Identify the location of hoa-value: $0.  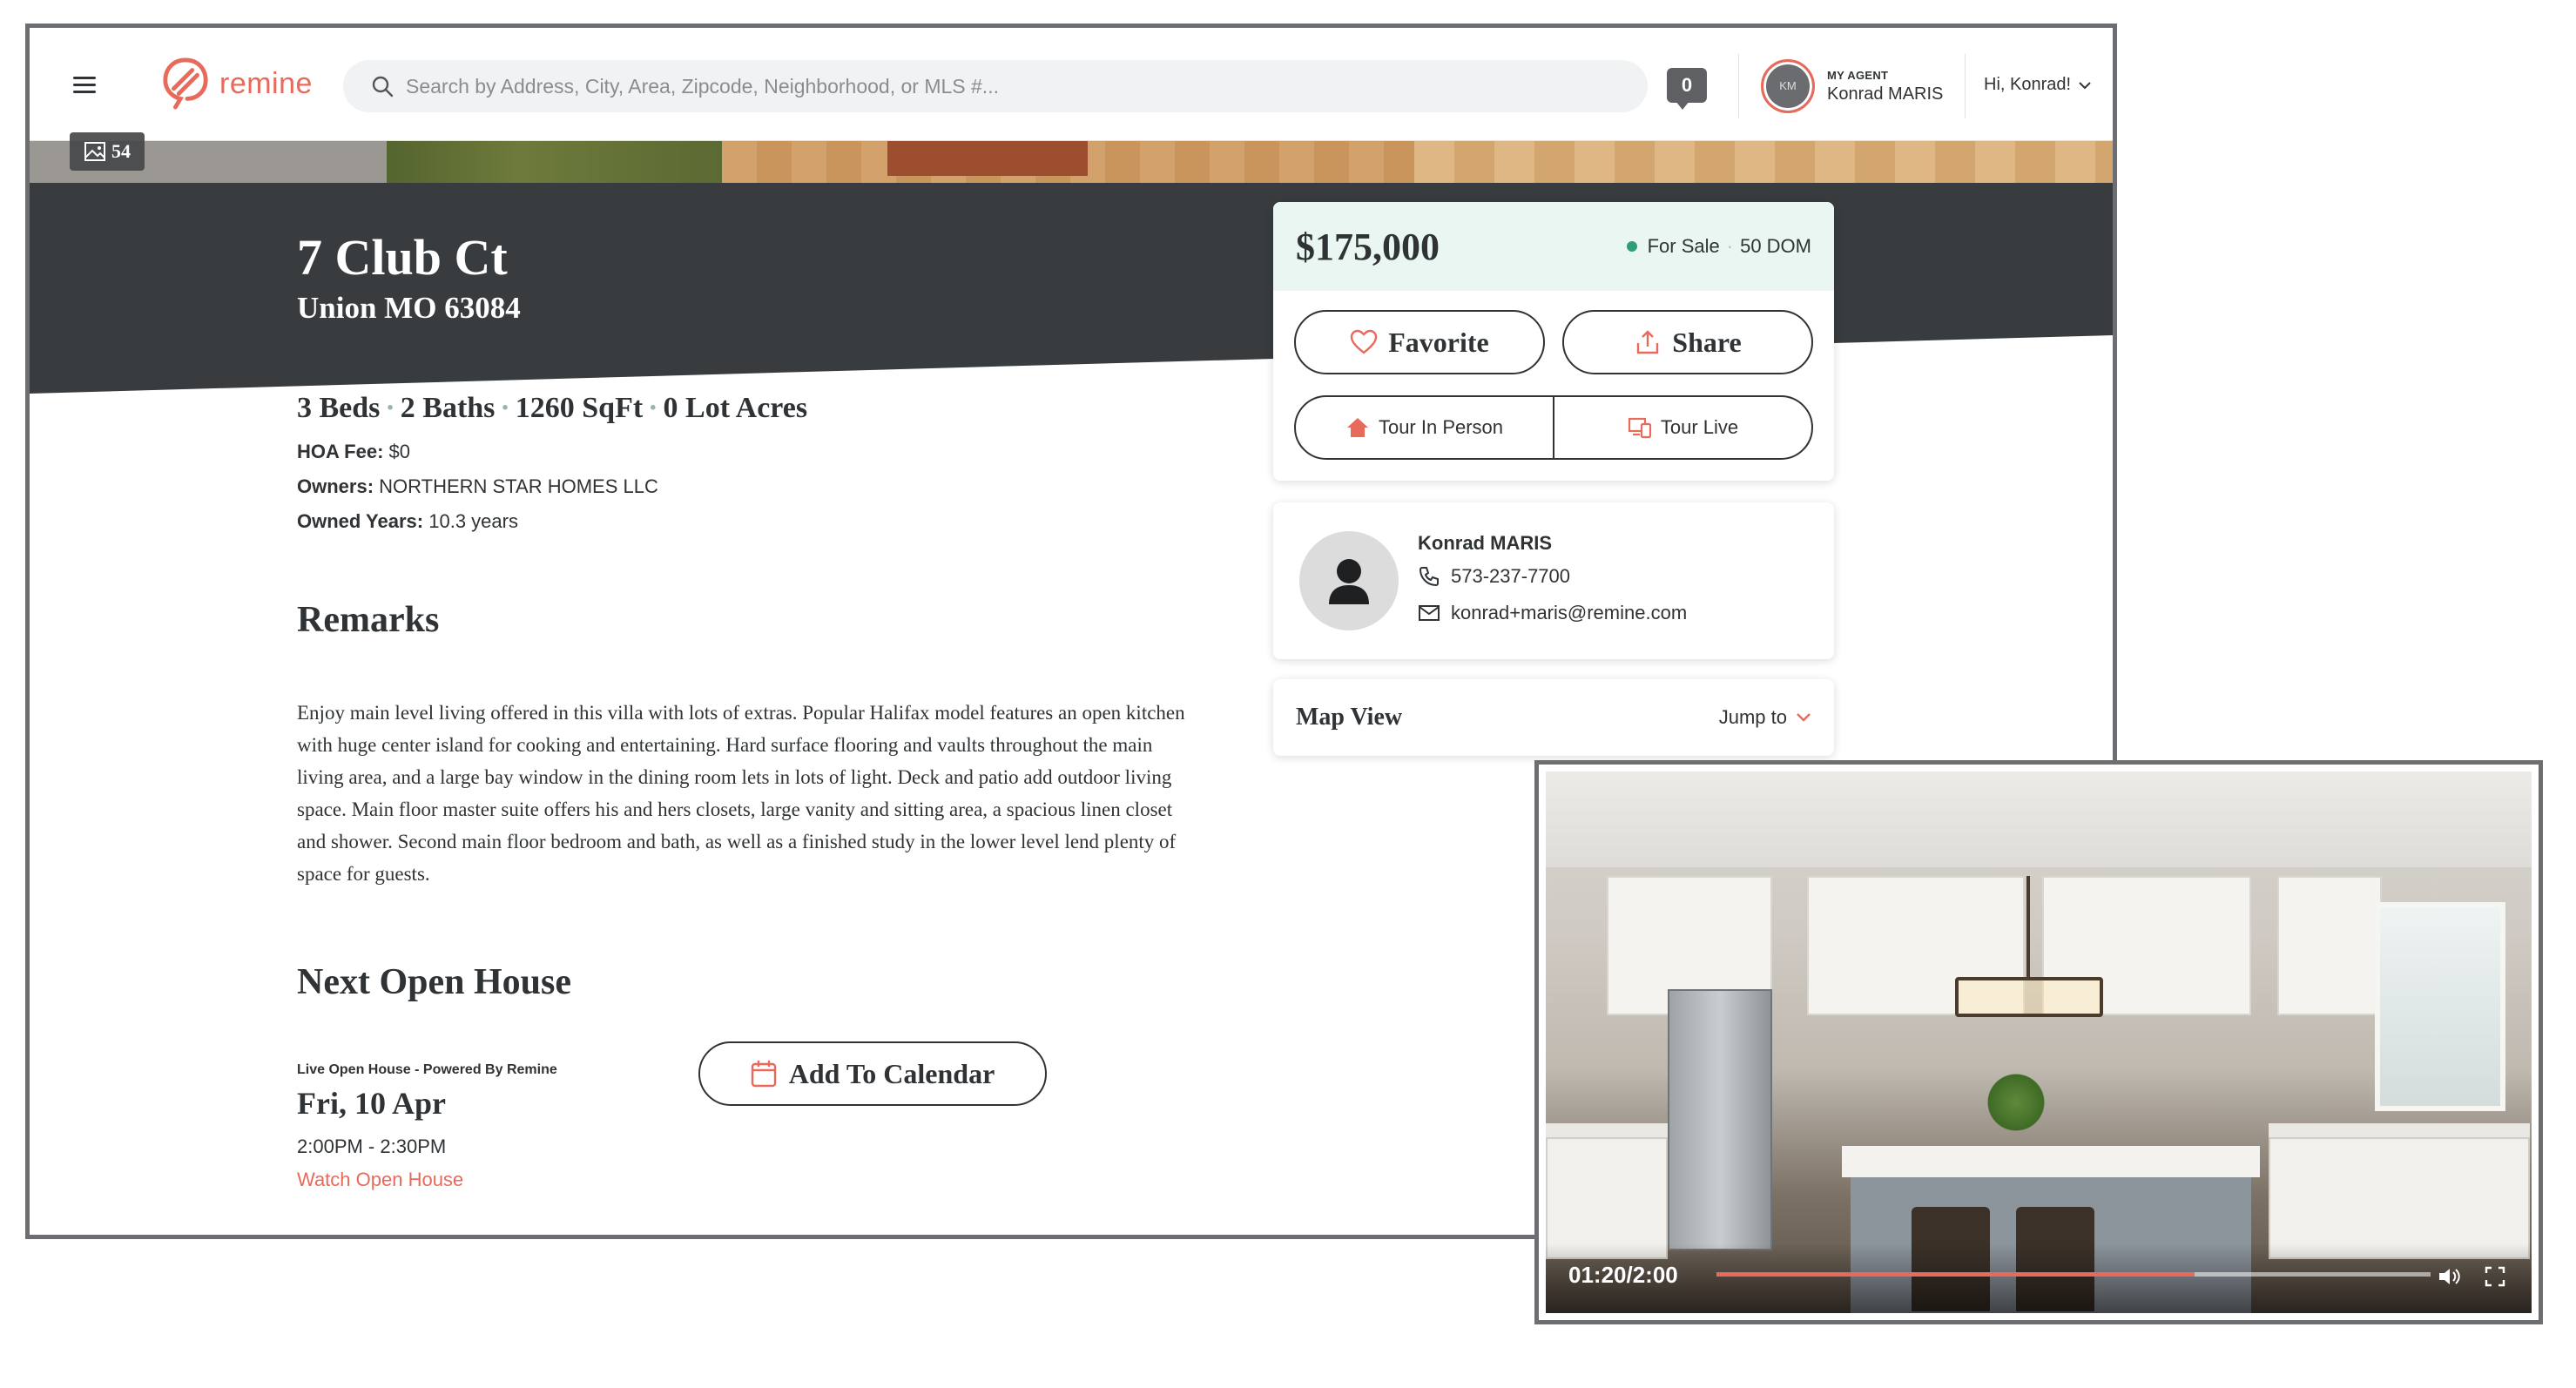
(399, 451).